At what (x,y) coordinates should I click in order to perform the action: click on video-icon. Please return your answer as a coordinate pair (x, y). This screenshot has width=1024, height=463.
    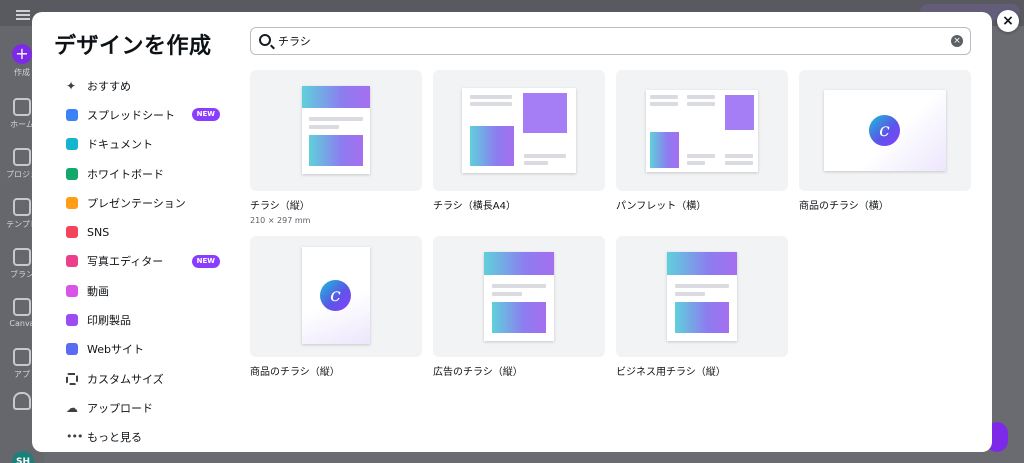
    Looking at the image, I should click on (72, 290).